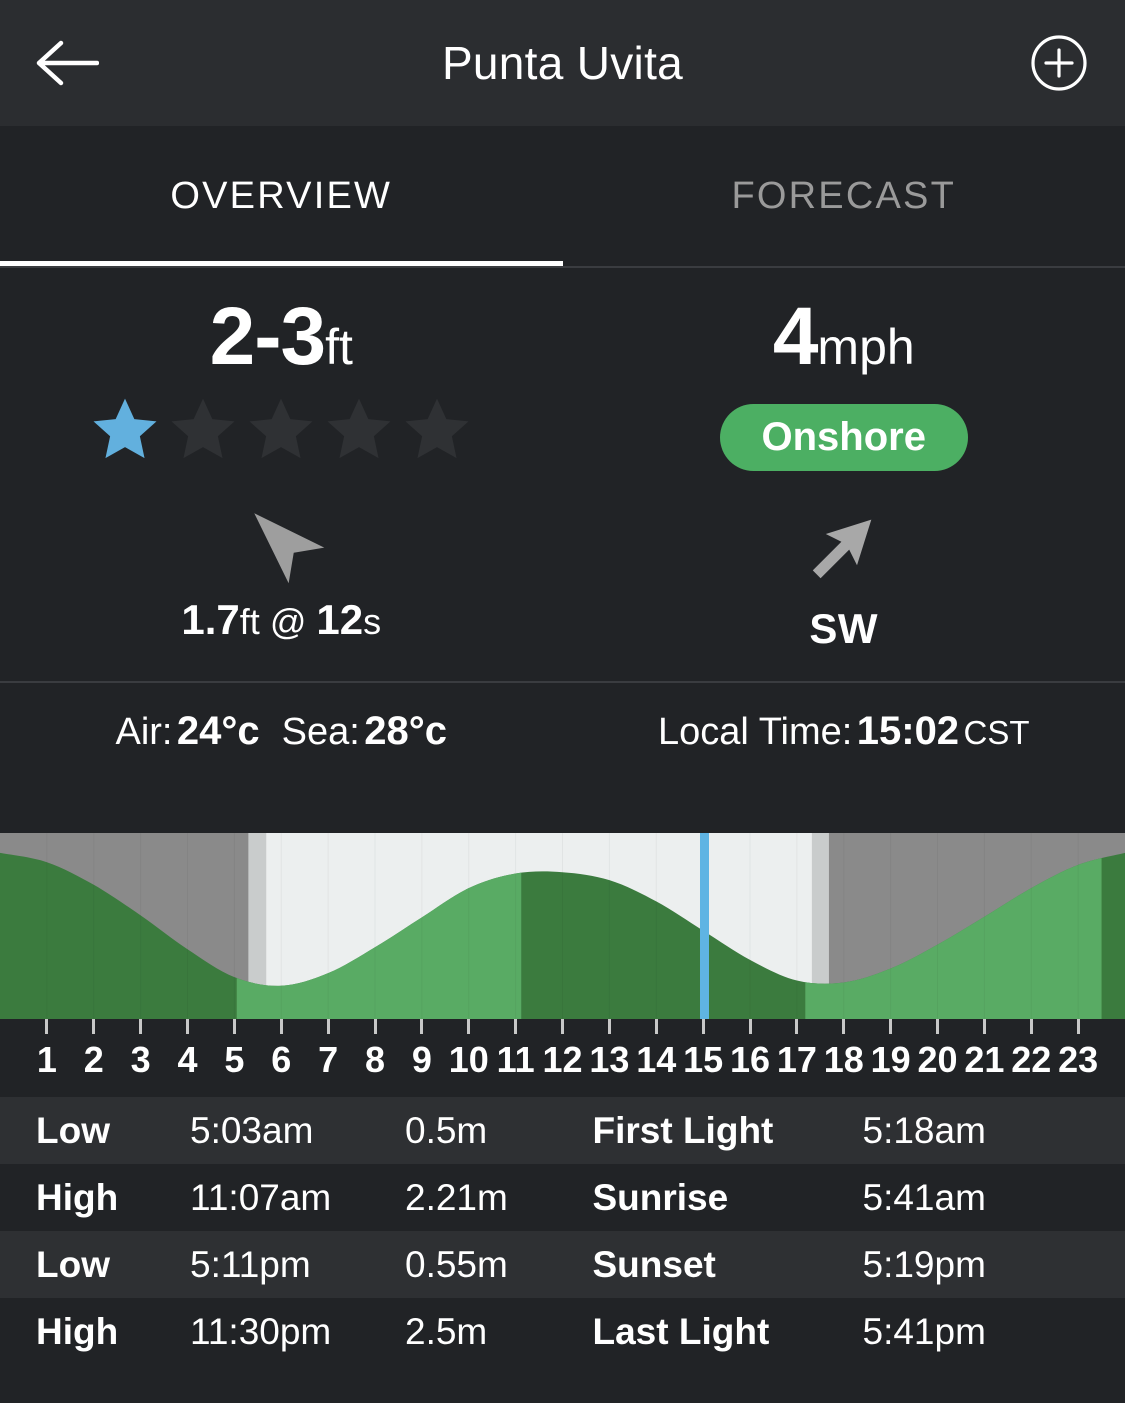 Image resolution: width=1125 pixels, height=1403 pixels. I want to click on air-label: Air:, so click(144, 732).